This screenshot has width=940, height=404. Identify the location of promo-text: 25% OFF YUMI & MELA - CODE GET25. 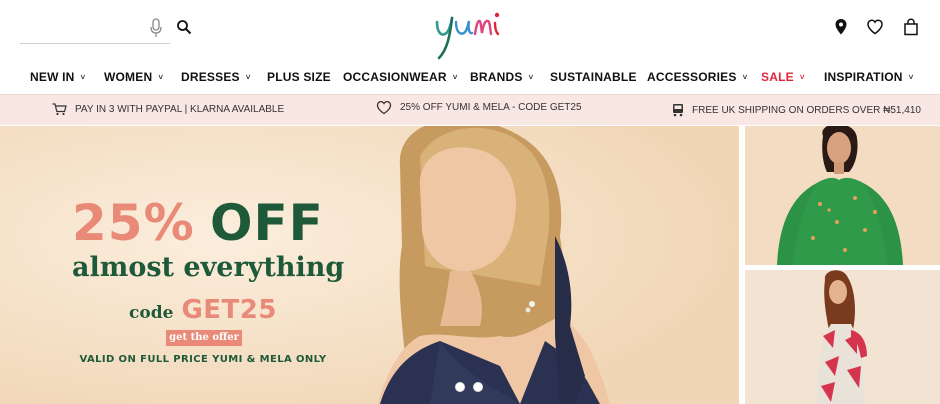
(491, 107).